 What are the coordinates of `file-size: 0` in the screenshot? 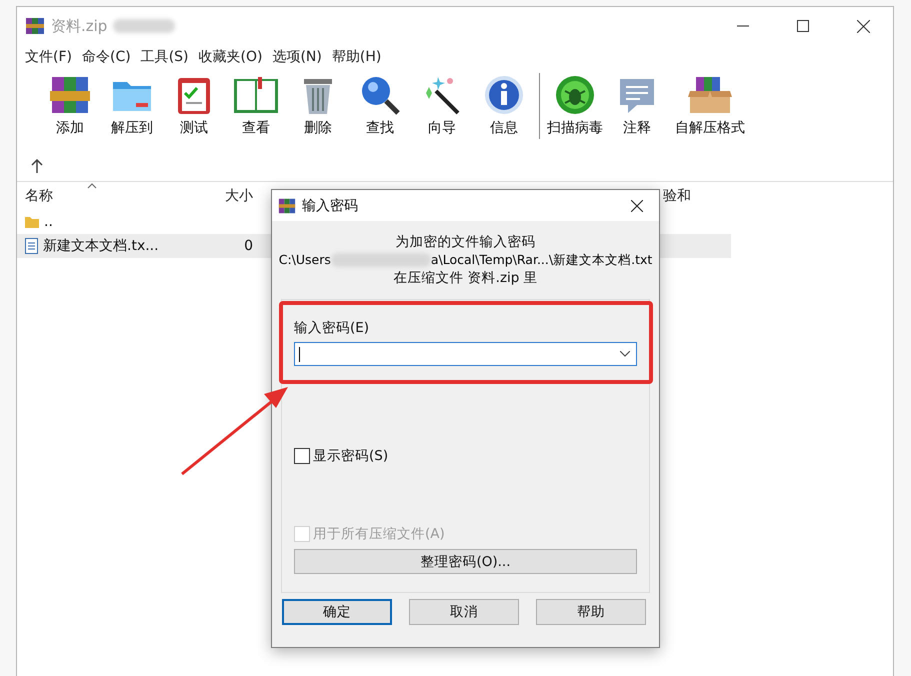 It's located at (248, 246).